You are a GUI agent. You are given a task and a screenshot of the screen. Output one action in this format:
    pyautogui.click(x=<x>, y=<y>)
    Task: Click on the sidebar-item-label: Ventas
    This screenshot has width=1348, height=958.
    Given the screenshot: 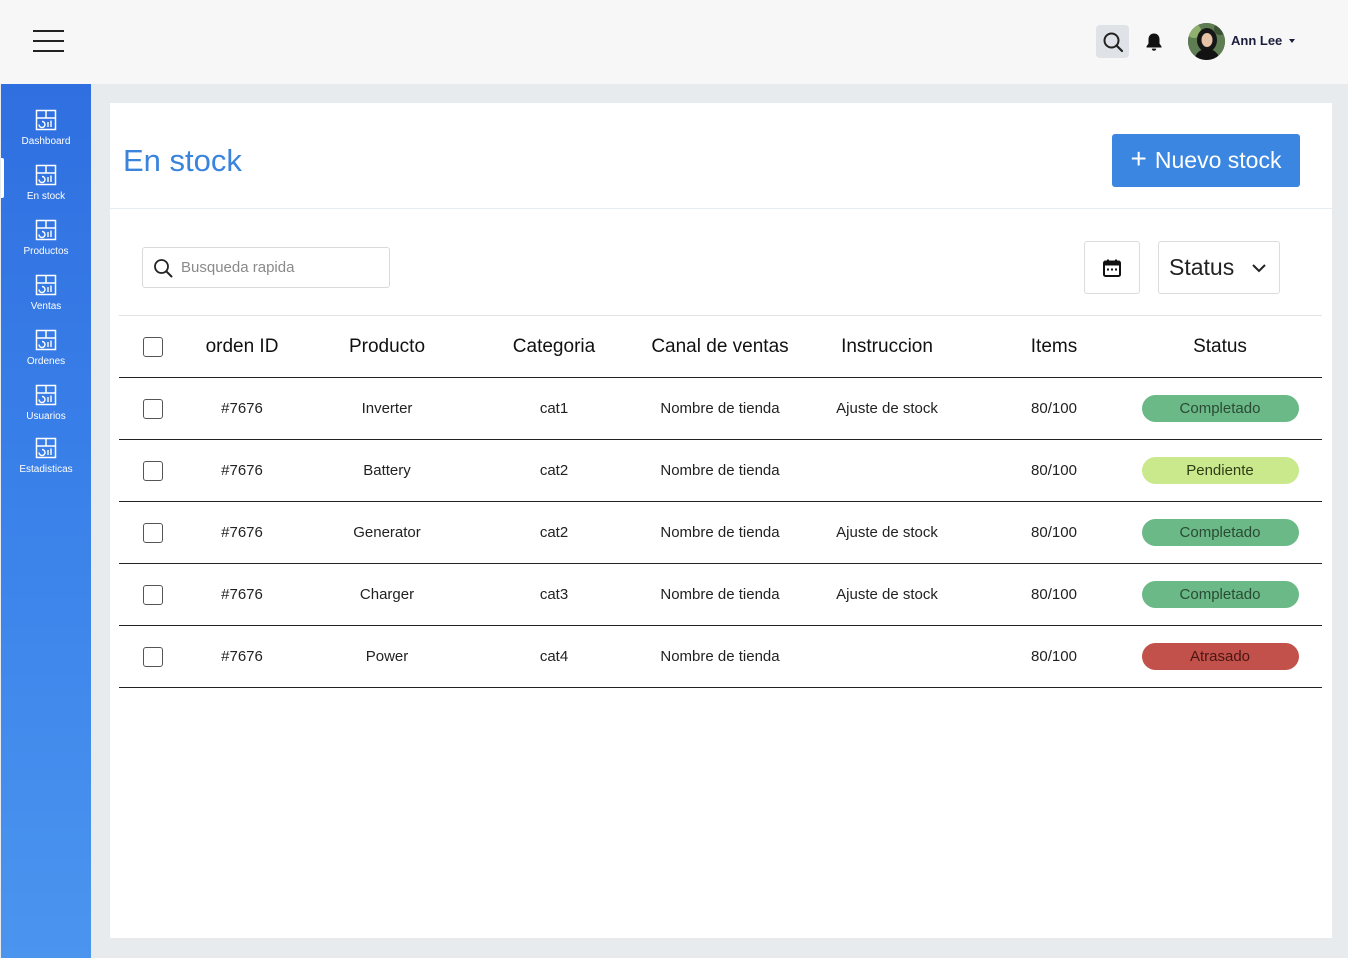 What is the action you would take?
    pyautogui.click(x=46, y=306)
    